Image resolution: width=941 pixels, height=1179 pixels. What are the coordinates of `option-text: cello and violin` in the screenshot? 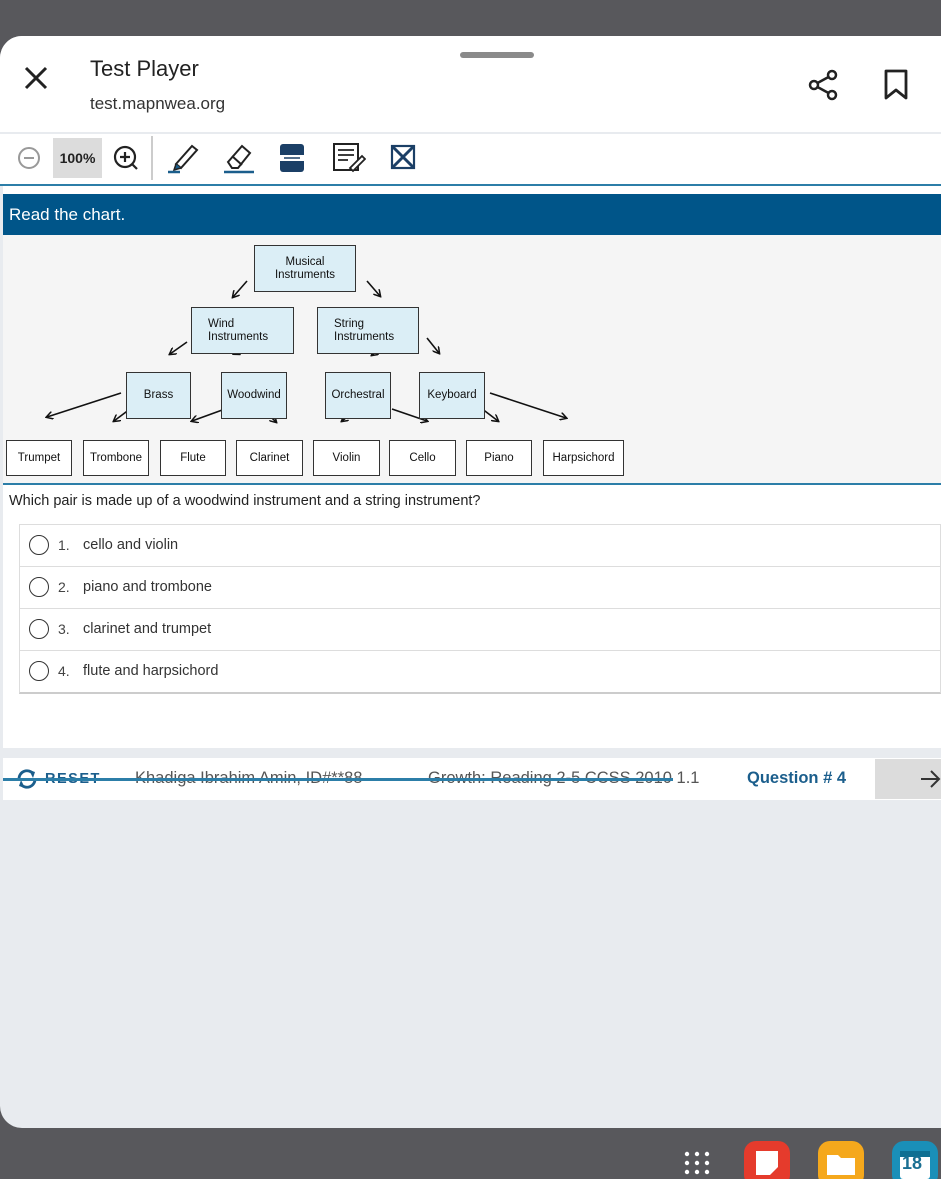 It's located at (131, 545).